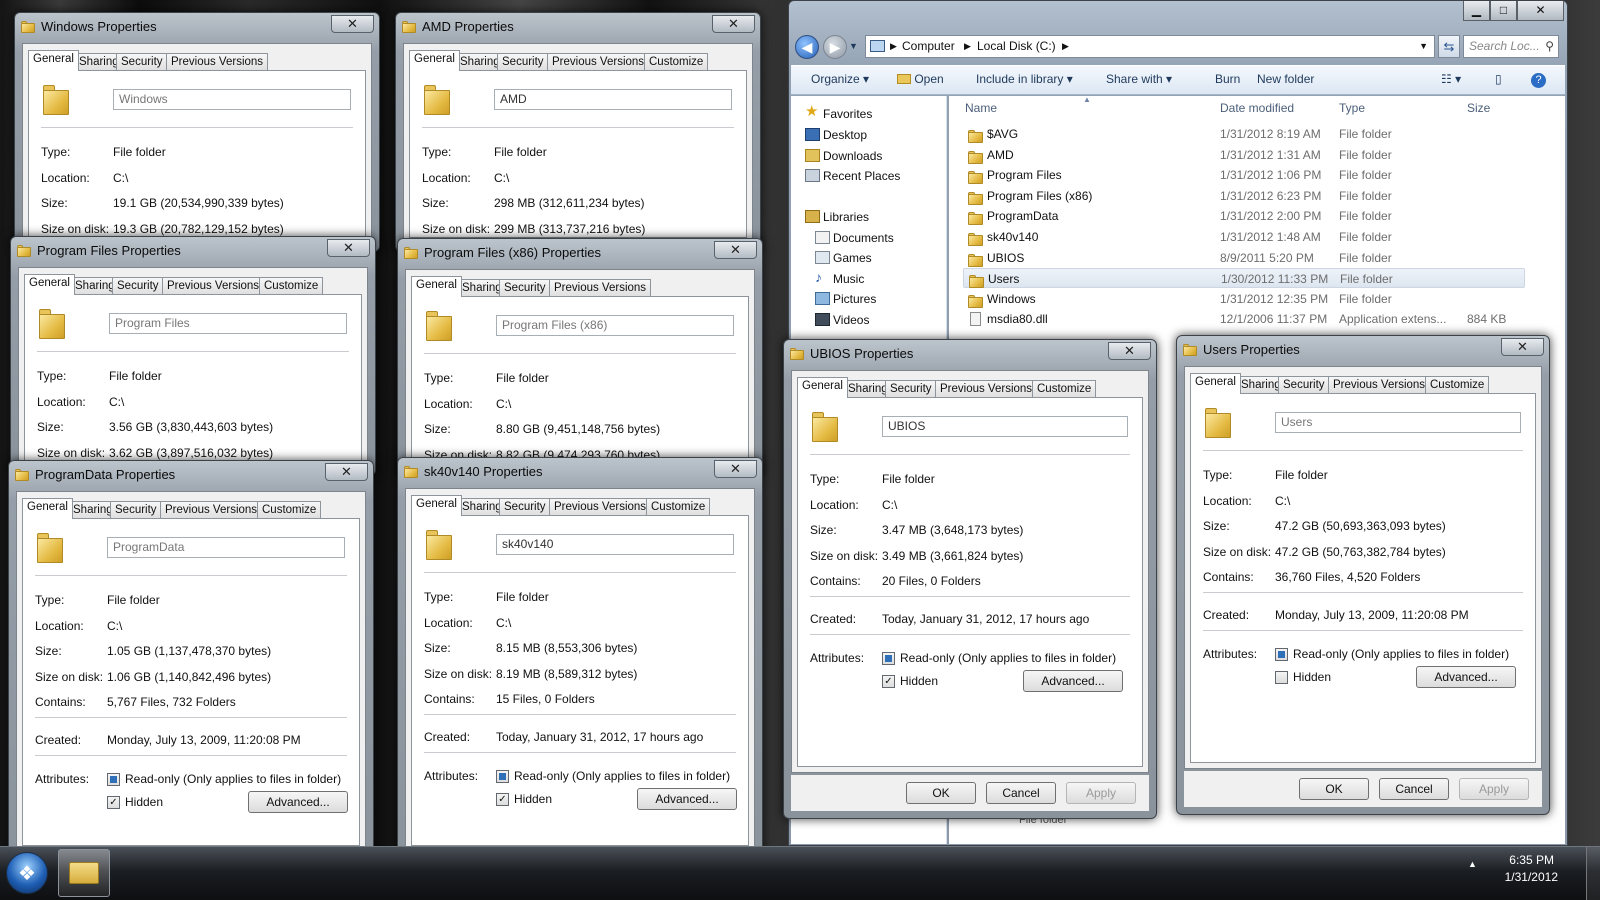 The width and height of the screenshot is (1600, 900). Describe the element at coordinates (852, 258) in the screenshot. I see `nav-games: Games` at that location.